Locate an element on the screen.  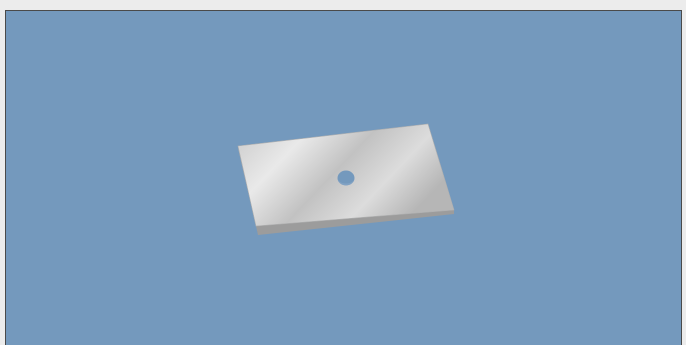
right-gutter is located at coordinates (684, 177).